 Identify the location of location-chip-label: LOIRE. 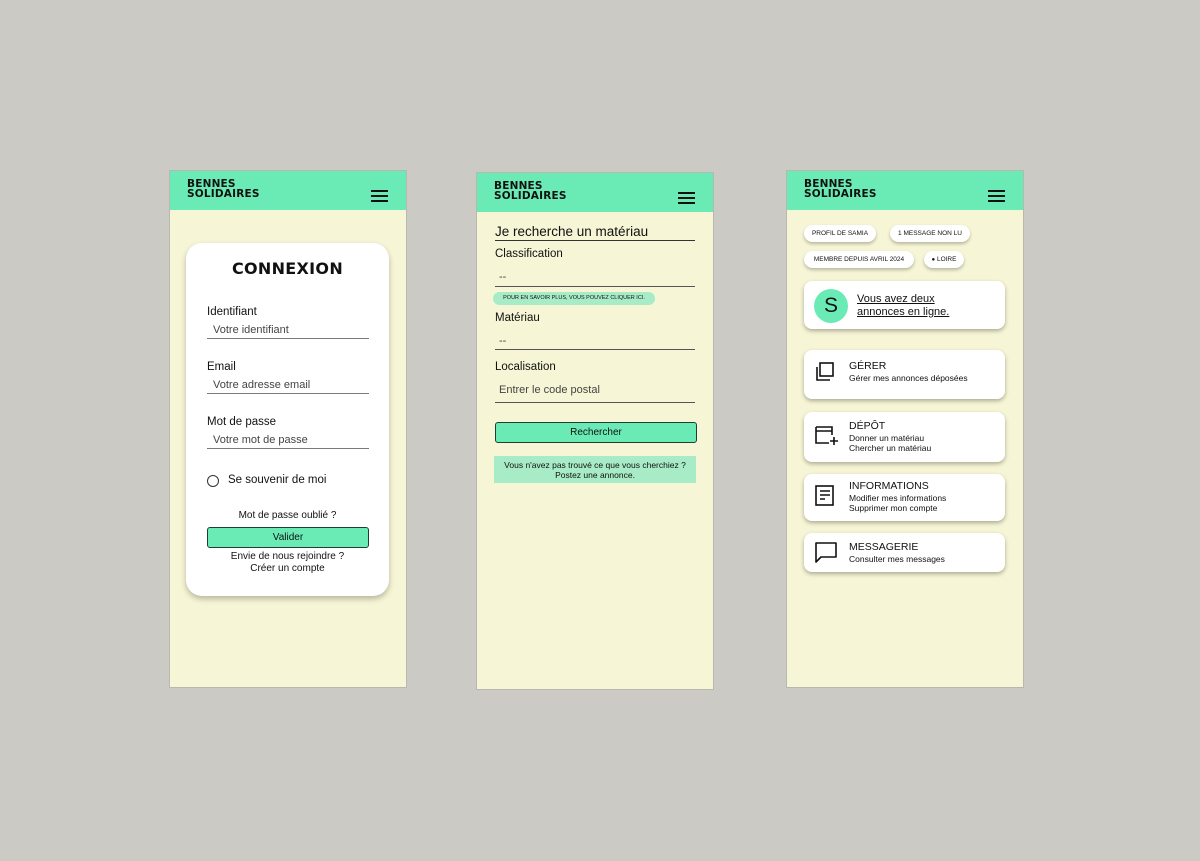
(946, 259).